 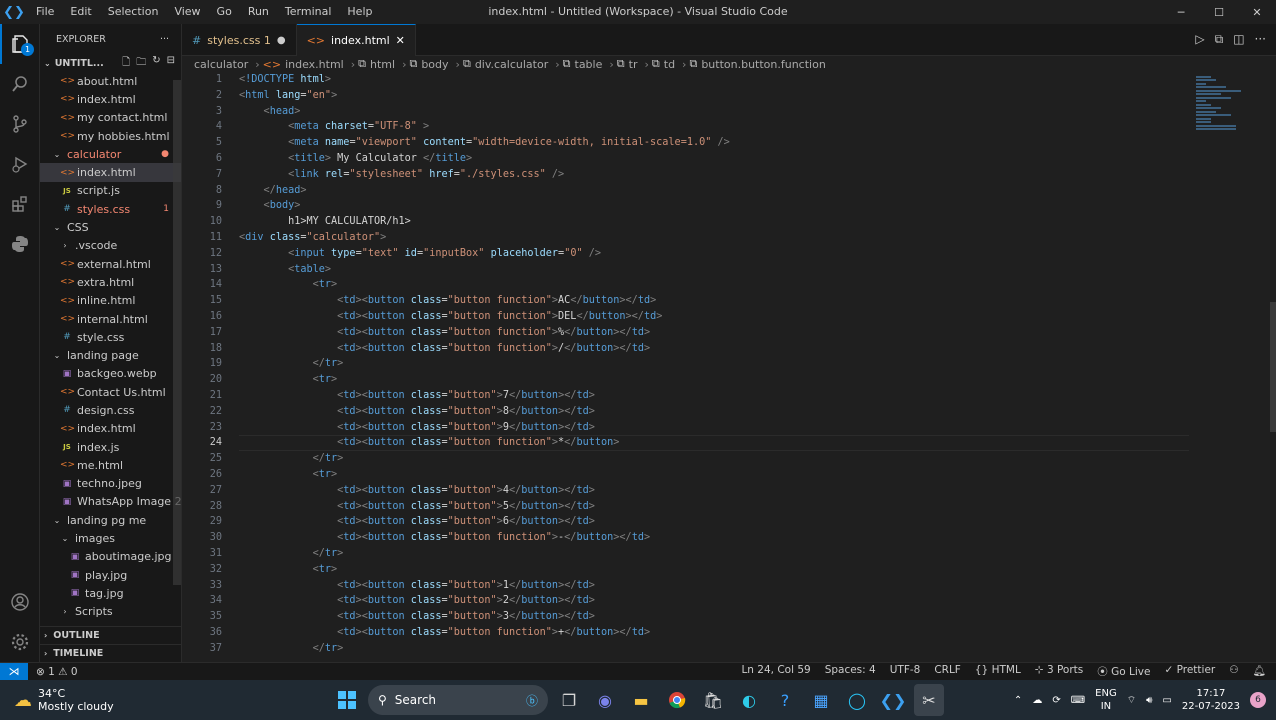 What do you see at coordinates (110, 374) in the screenshot?
I see `tree-file: ▣ backgeo.webp` at bounding box center [110, 374].